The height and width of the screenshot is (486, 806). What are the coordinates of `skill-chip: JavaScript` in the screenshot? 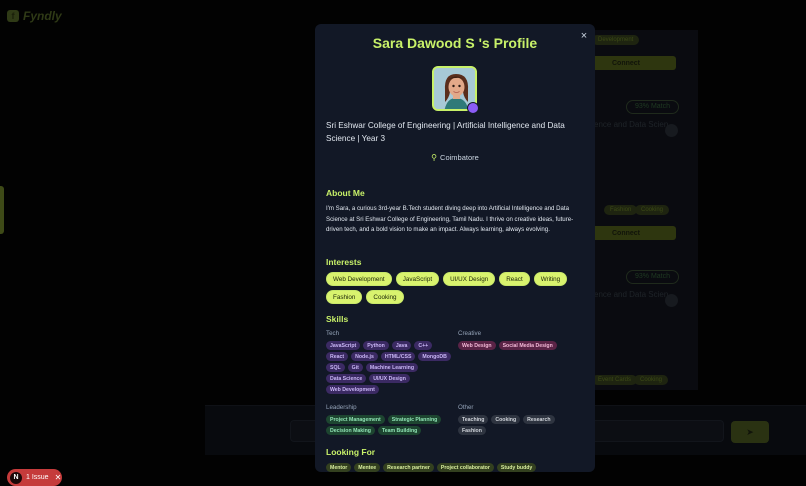 It's located at (343, 345).